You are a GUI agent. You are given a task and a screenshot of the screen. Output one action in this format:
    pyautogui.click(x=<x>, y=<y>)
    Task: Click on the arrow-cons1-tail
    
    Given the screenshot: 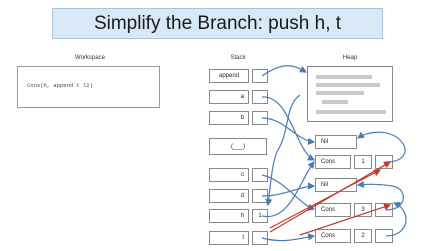 What is the action you would take?
    pyautogui.click(x=381, y=147)
    